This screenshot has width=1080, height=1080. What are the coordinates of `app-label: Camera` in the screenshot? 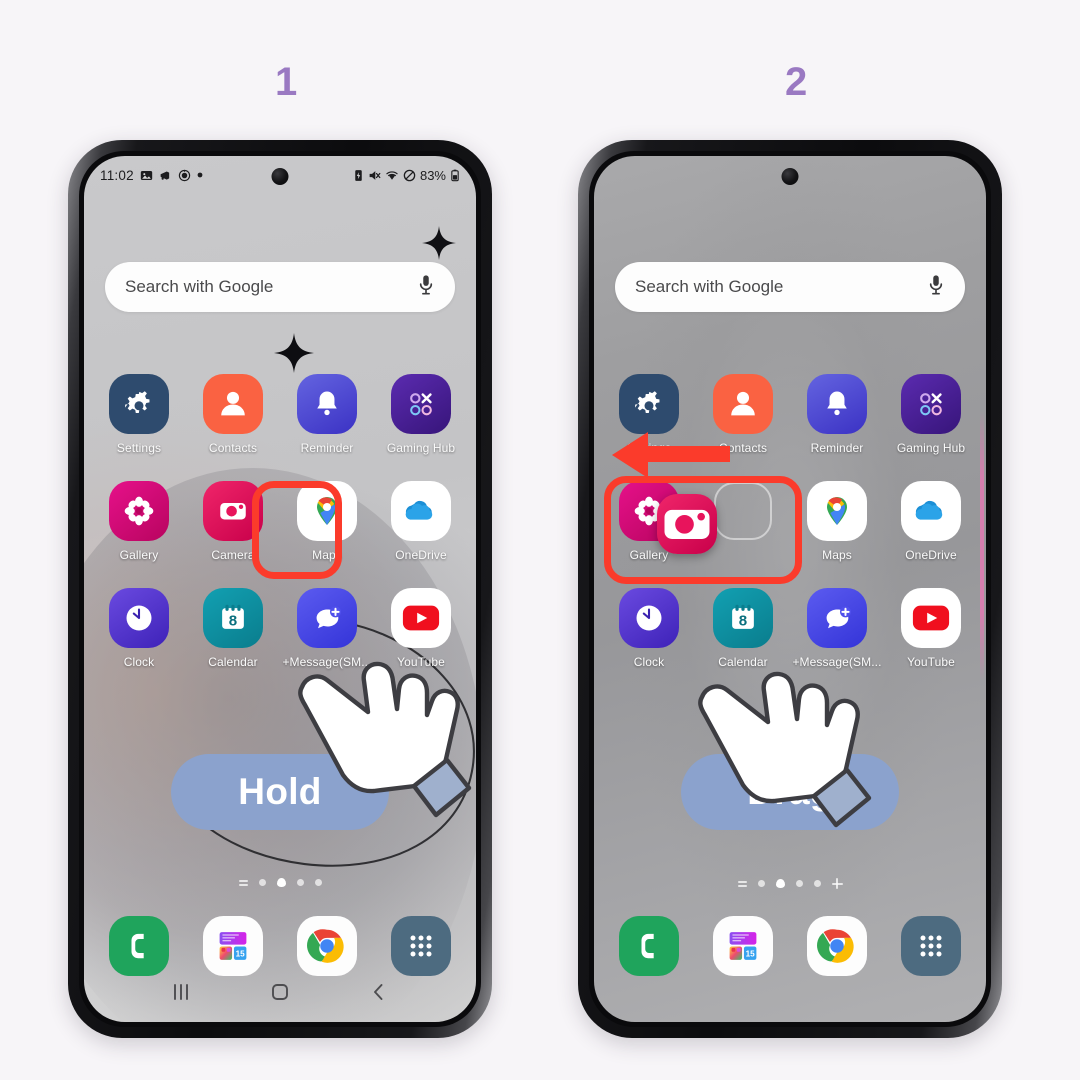 It's located at (233, 555).